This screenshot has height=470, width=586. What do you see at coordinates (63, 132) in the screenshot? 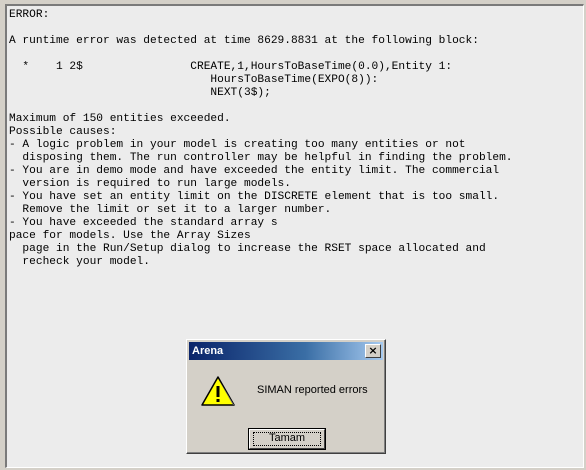
I see `log-line: Possible causes:` at bounding box center [63, 132].